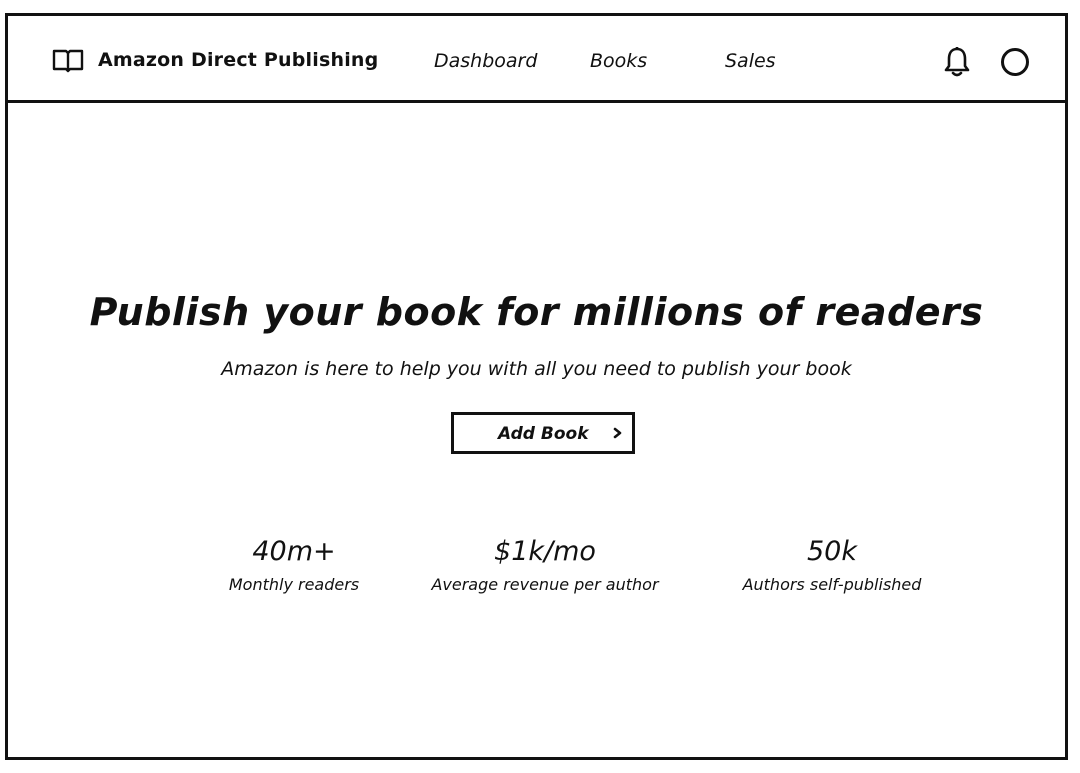 Image resolution: width=1080 pixels, height=773 pixels. I want to click on stat-label: Authors self-published, so click(832, 584).